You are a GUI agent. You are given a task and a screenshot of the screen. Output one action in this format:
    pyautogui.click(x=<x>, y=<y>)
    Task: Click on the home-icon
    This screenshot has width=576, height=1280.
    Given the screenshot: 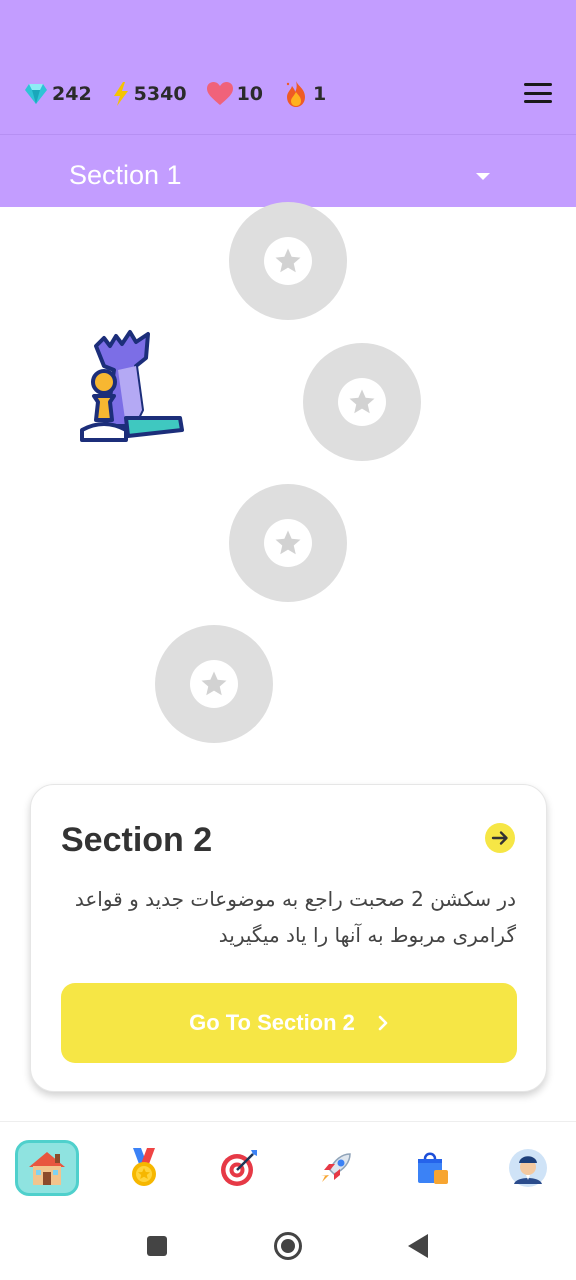 What is the action you would take?
    pyautogui.click(x=47, y=1168)
    